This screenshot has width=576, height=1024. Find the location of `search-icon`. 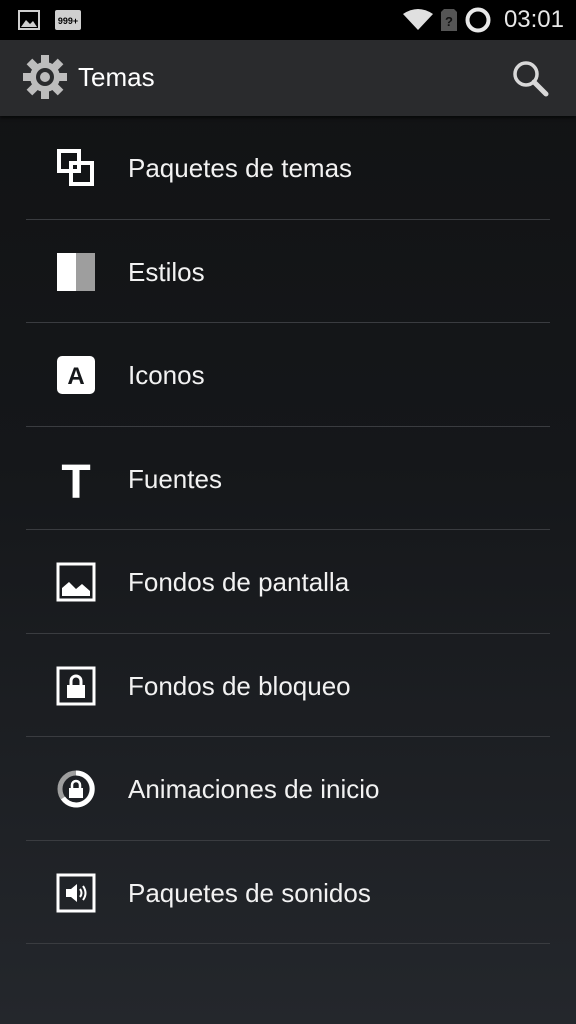

search-icon is located at coordinates (530, 78).